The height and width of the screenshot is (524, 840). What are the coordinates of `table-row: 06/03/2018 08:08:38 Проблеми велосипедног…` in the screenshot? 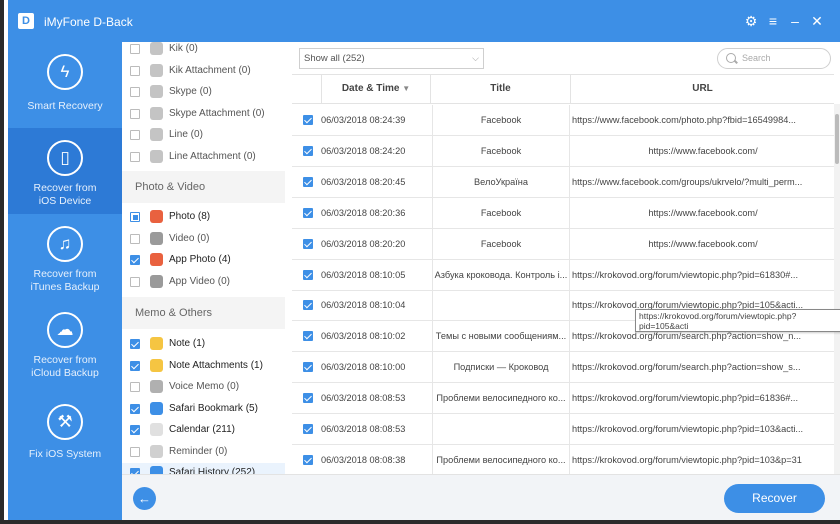 It's located at (563, 459).